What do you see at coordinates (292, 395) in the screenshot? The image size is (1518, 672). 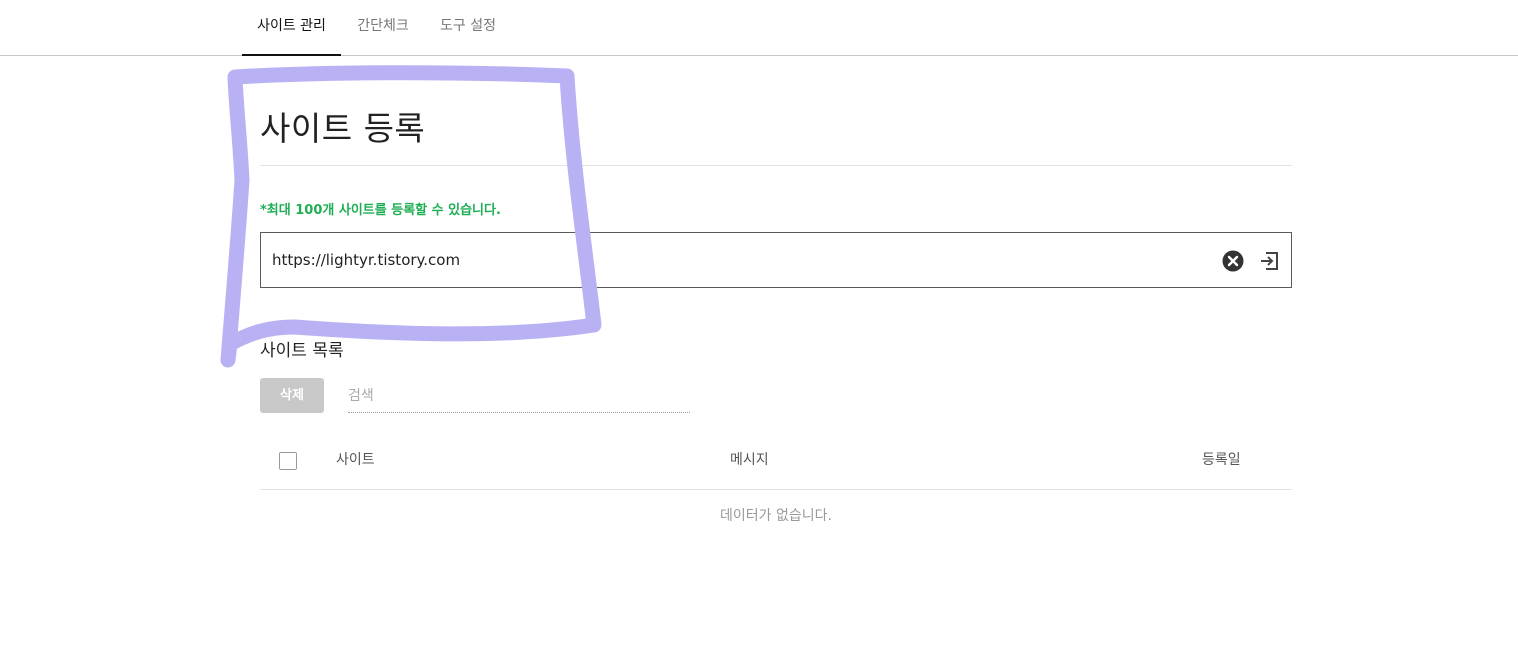 I see `delete-button: 삭제` at bounding box center [292, 395].